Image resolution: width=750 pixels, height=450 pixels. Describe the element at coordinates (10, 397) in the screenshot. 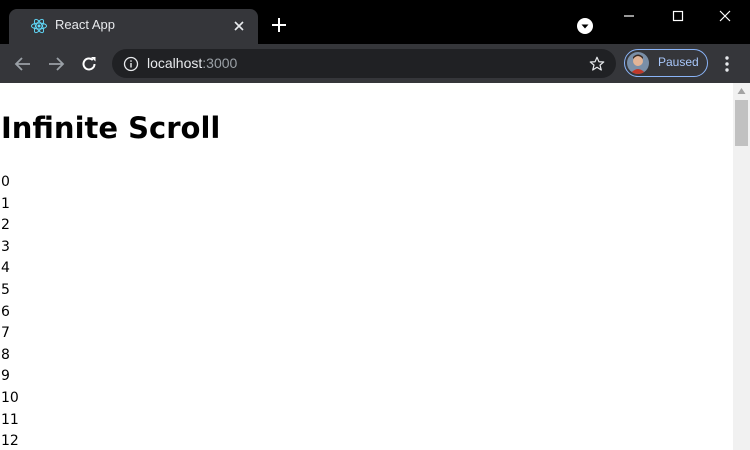

I see `list-item: 10` at that location.